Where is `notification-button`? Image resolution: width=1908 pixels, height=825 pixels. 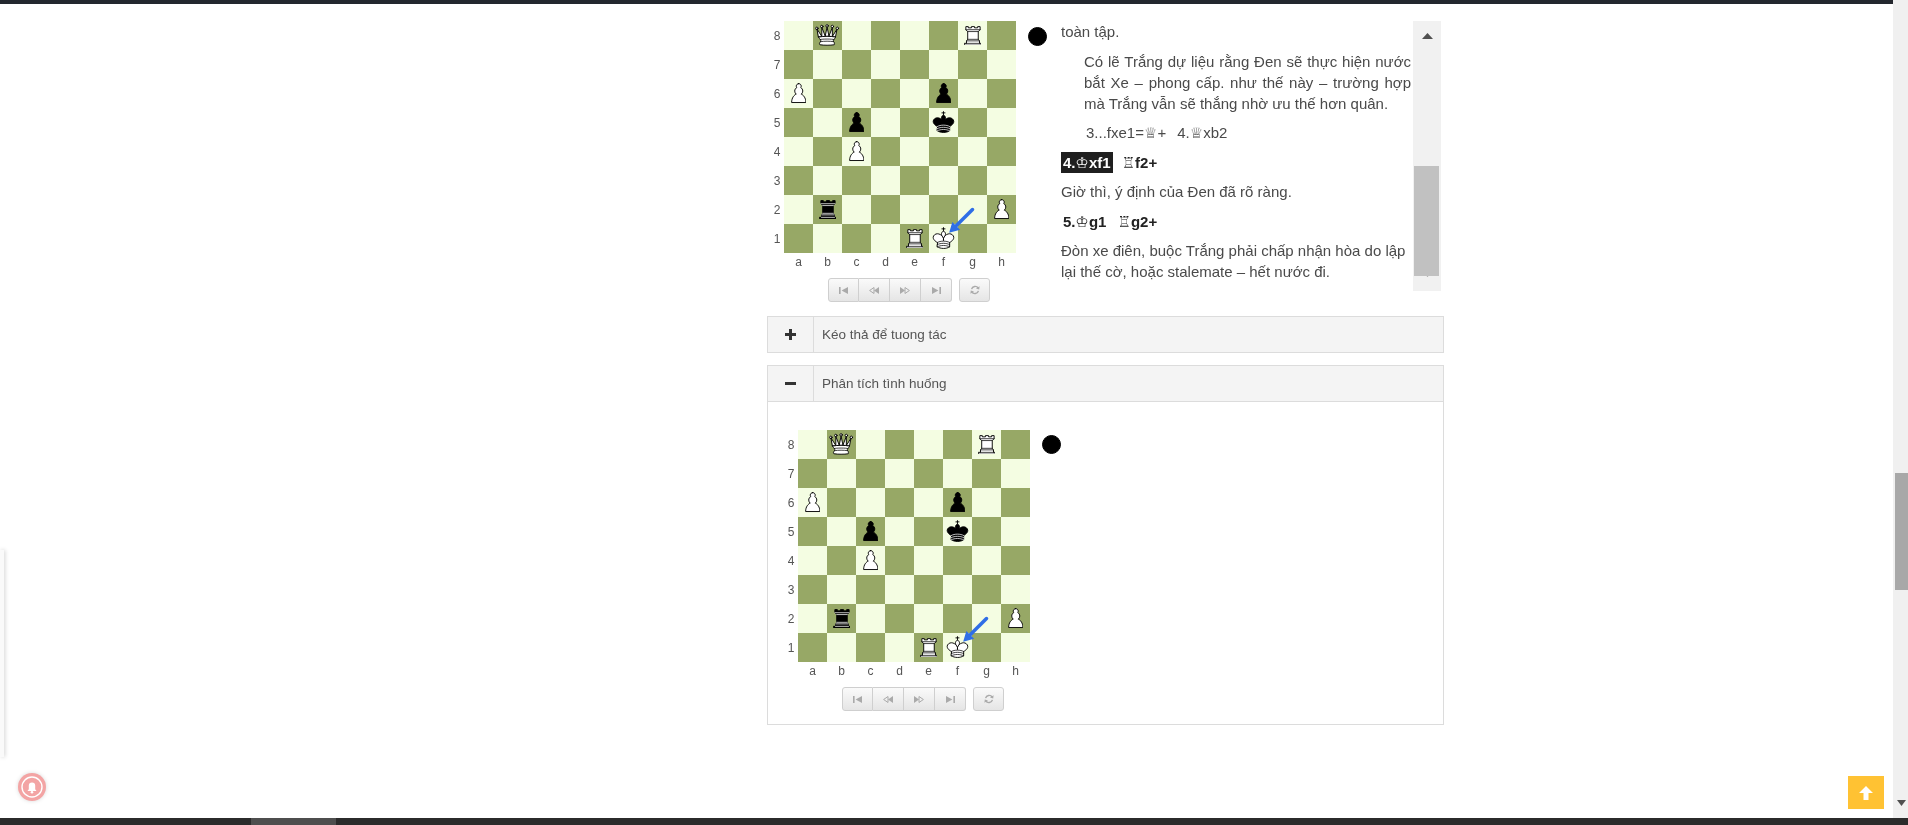
notification-button is located at coordinates (32, 787).